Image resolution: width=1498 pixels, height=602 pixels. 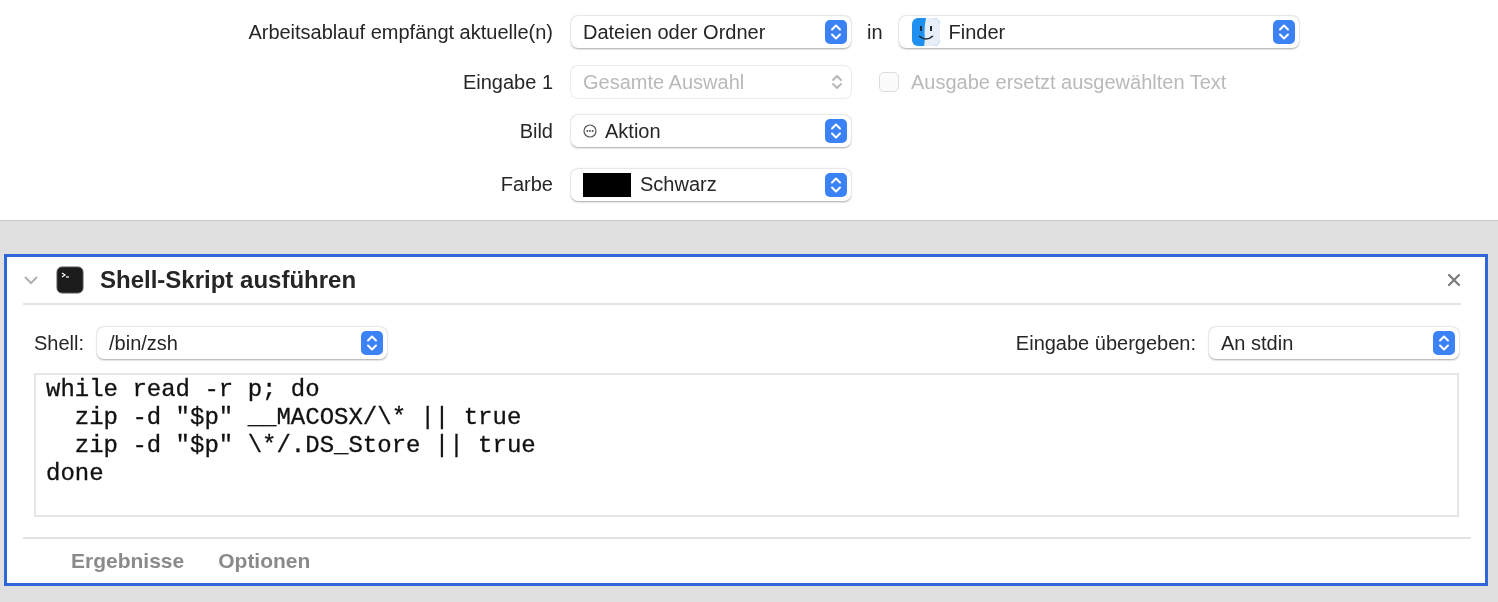 I want to click on checkbox-label: Ausgabe ersetzt ausgewählten Text, so click(x=1069, y=82).